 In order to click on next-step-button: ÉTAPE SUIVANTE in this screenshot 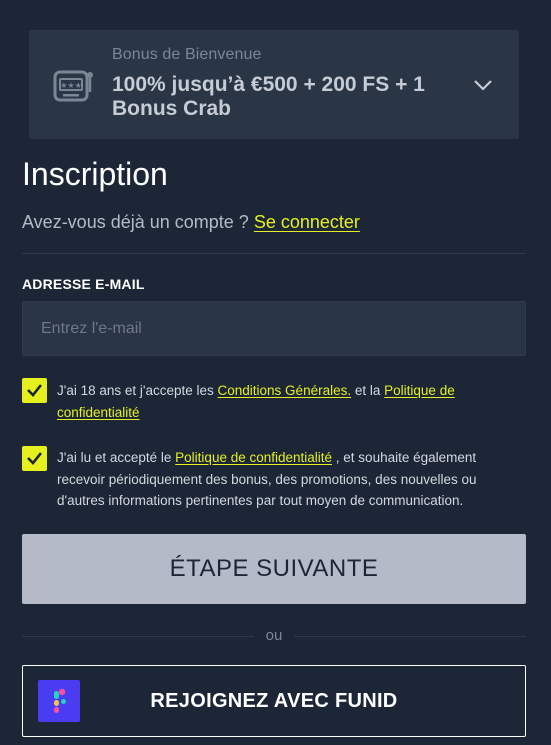, I will do `click(274, 569)`.